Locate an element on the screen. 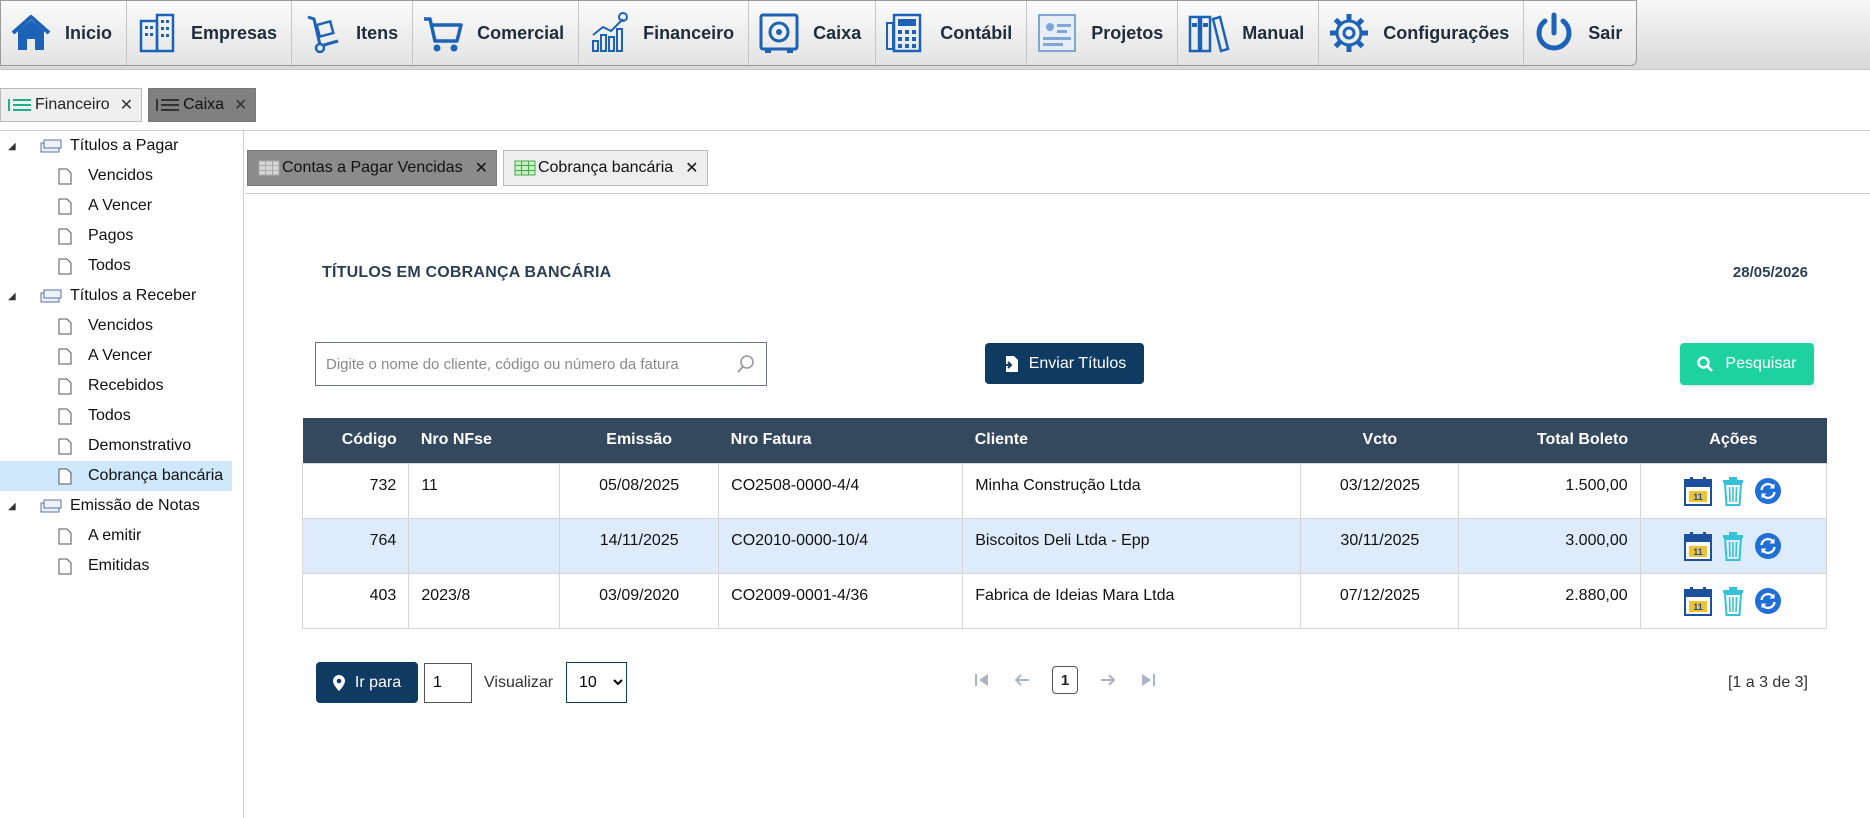 Image resolution: width=1870 pixels, height=818 pixels. page-number-current: 1 is located at coordinates (1065, 680).